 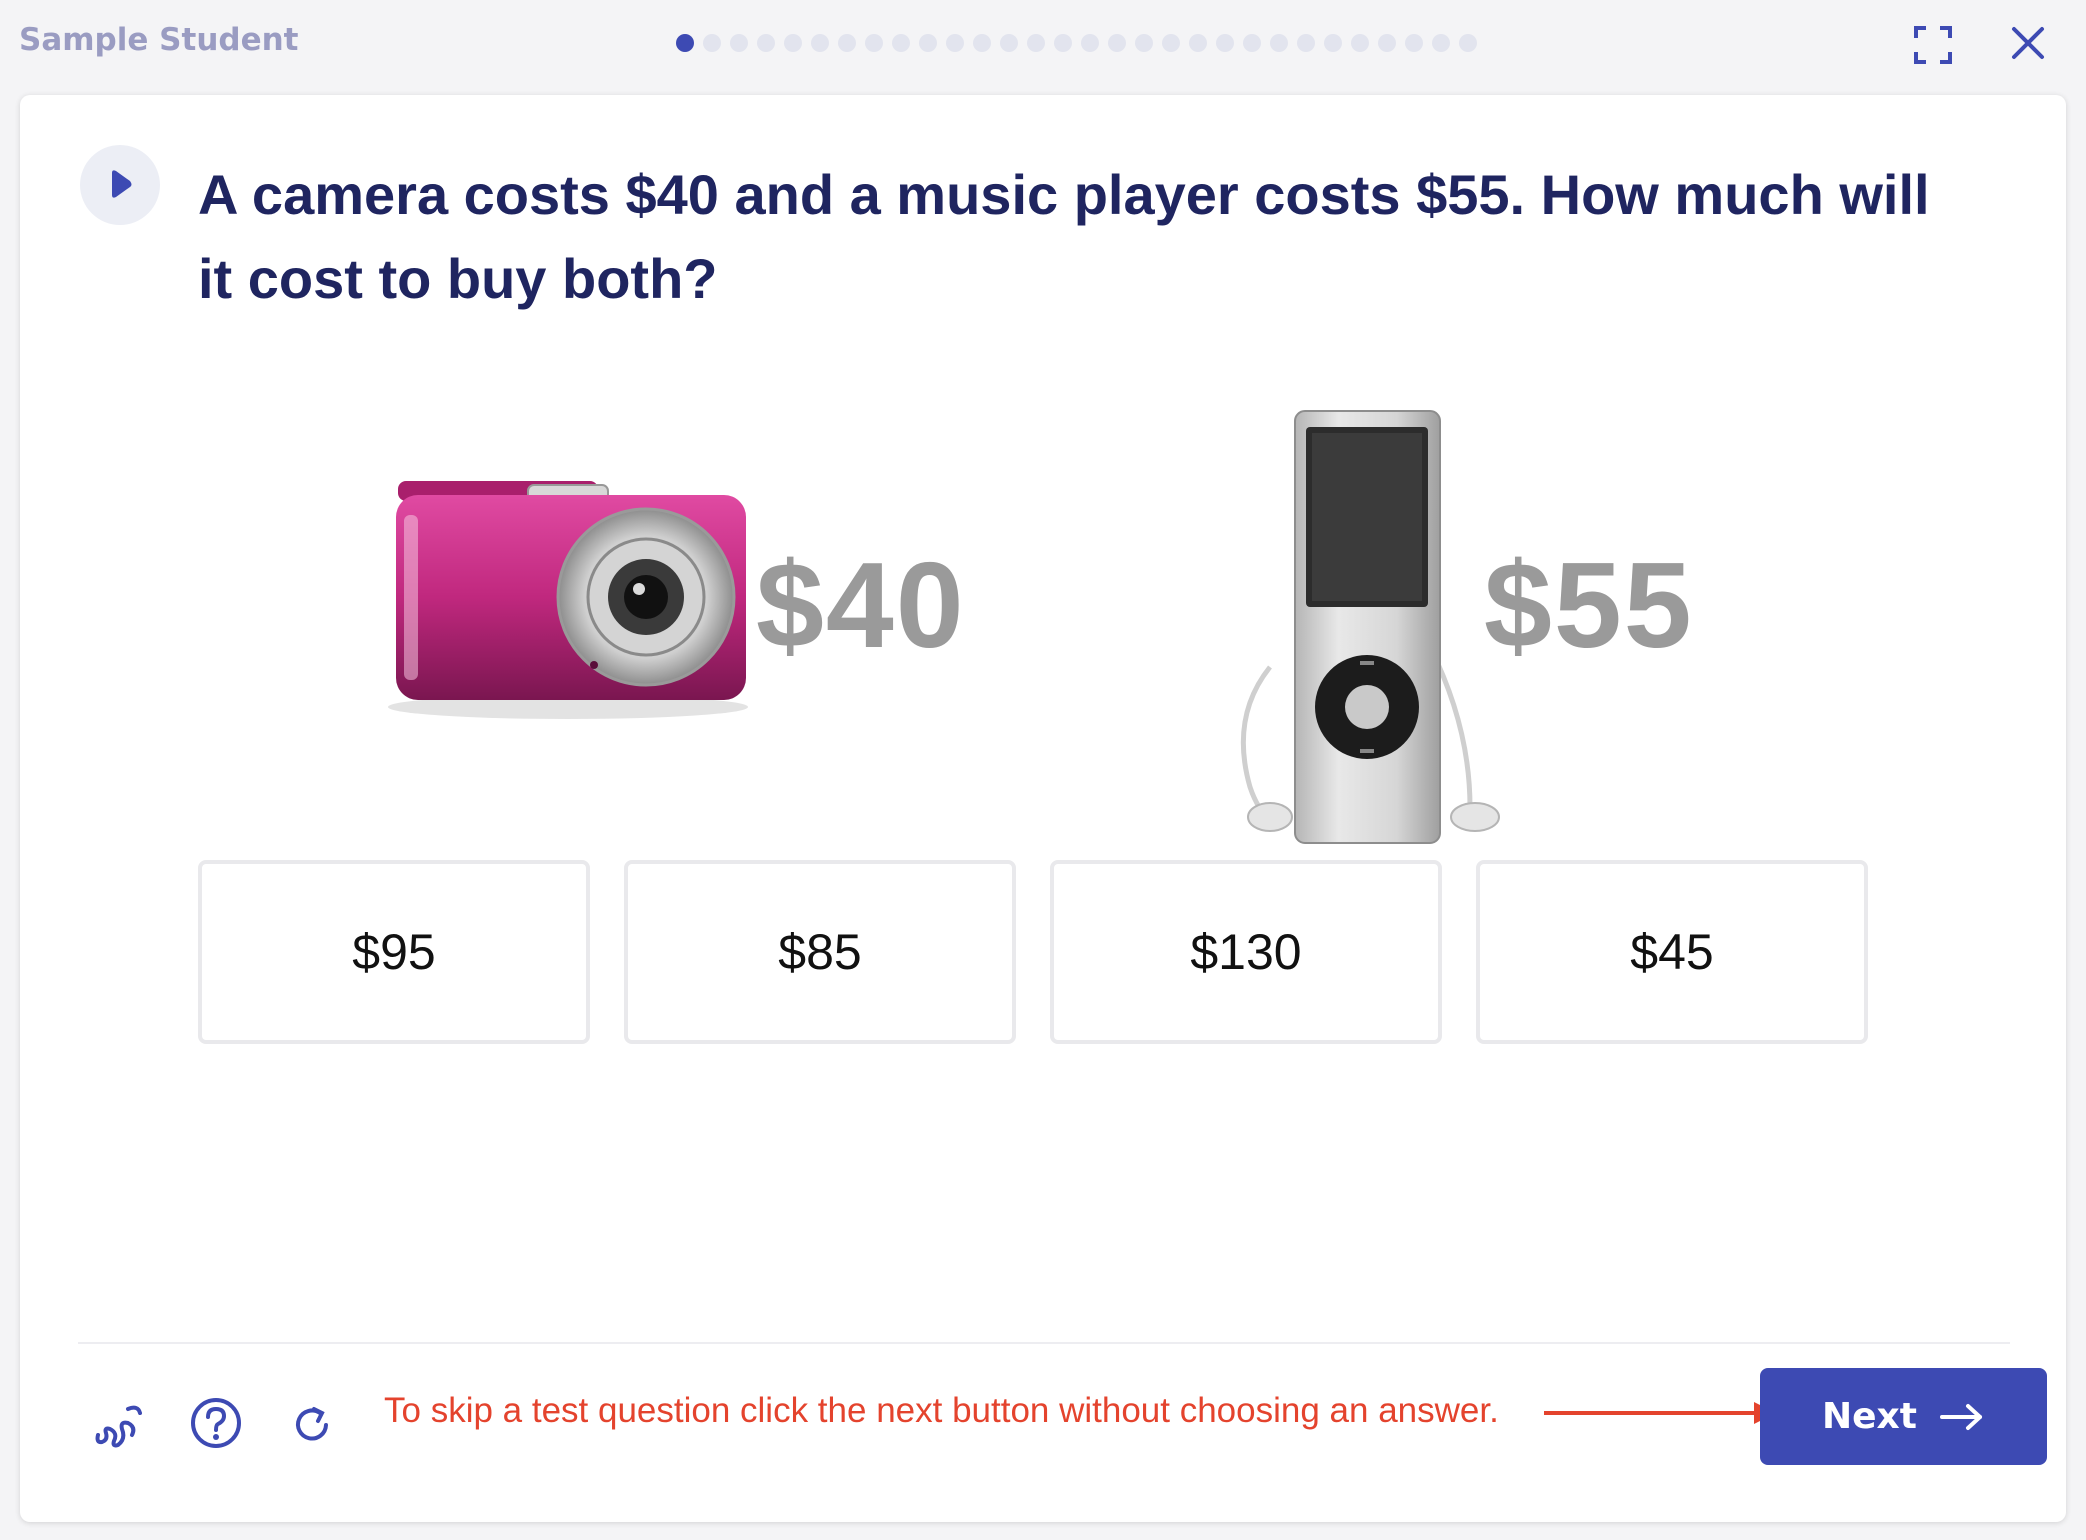 I want to click on next-button-label: Next, so click(x=1869, y=1416).